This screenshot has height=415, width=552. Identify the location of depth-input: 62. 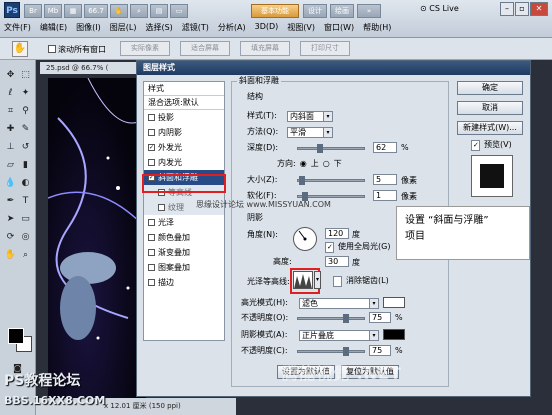
(385, 147).